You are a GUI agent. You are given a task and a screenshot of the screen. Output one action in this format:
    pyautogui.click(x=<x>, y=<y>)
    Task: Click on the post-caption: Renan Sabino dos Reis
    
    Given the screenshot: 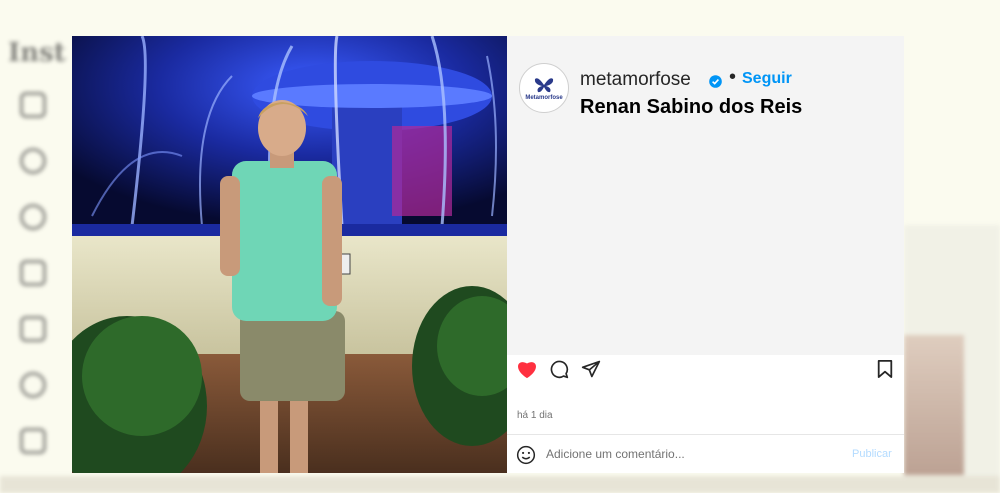 What is the action you would take?
    pyautogui.click(x=691, y=107)
    